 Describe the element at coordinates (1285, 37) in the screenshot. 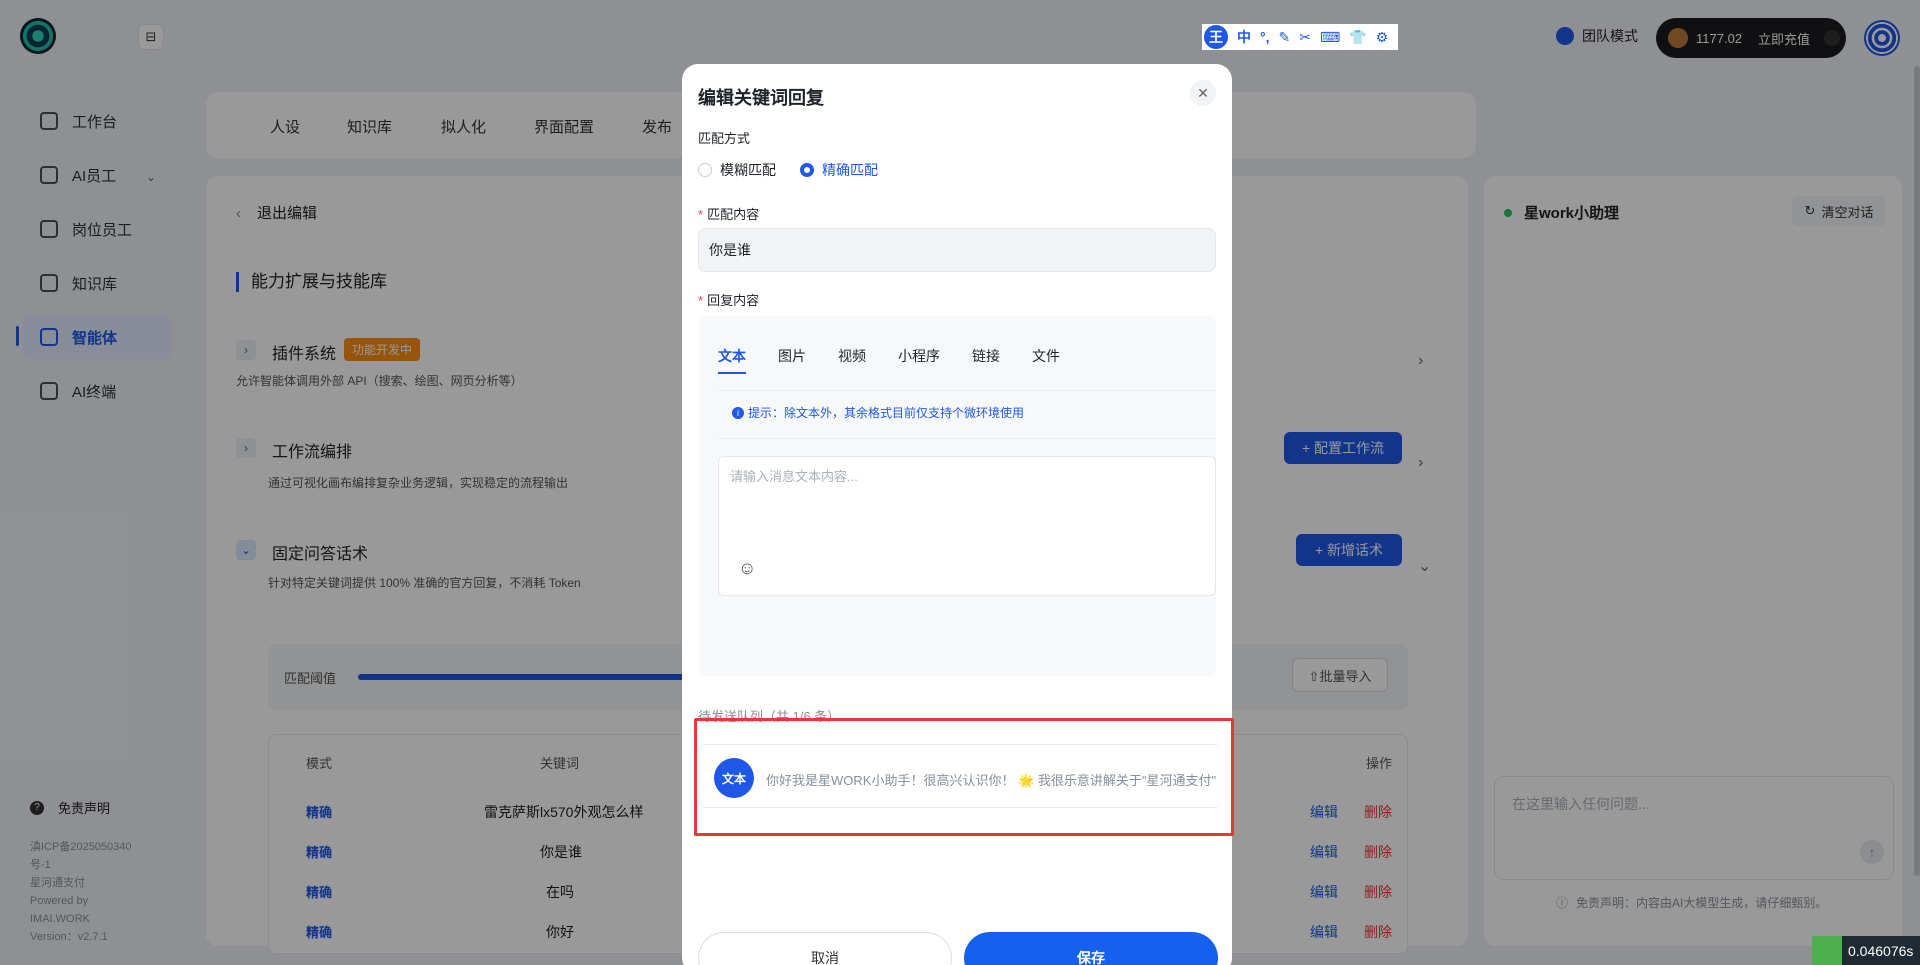

I see `ime-pen-icon: ✎` at that location.